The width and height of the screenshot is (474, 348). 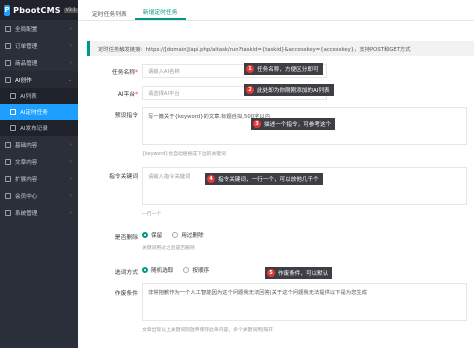 I want to click on sidebar-item-ai-list: AI列表, so click(x=39, y=96).